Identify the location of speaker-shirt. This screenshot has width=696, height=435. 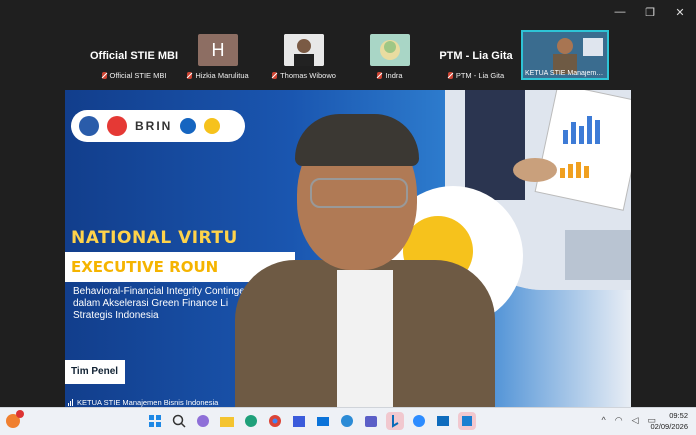
(365, 339).